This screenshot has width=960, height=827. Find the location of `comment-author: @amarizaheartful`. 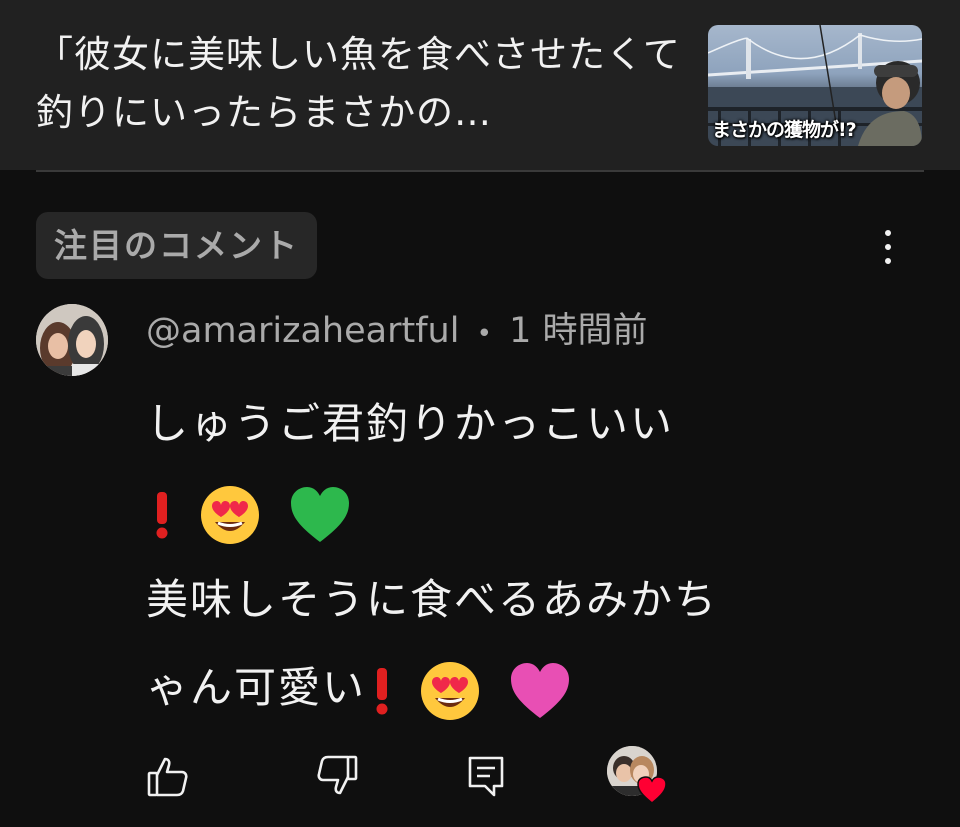

comment-author: @amarizaheartful is located at coordinates (302, 331).